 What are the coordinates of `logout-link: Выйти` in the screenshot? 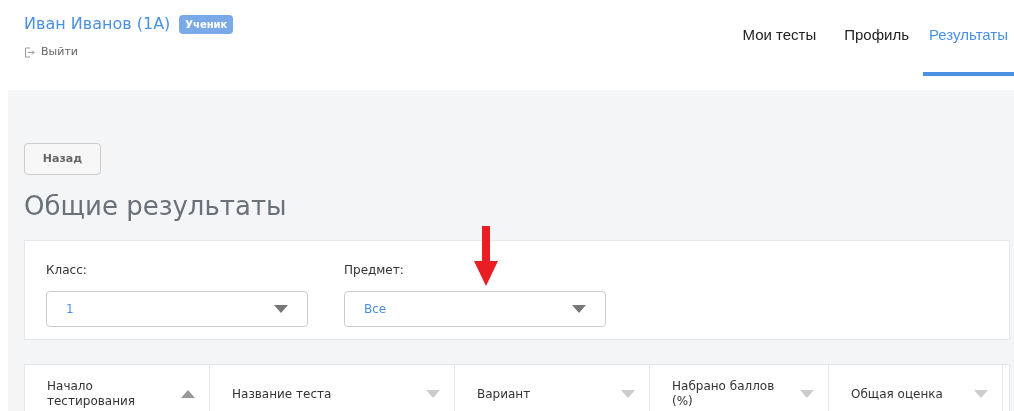 It's located at (59, 52).